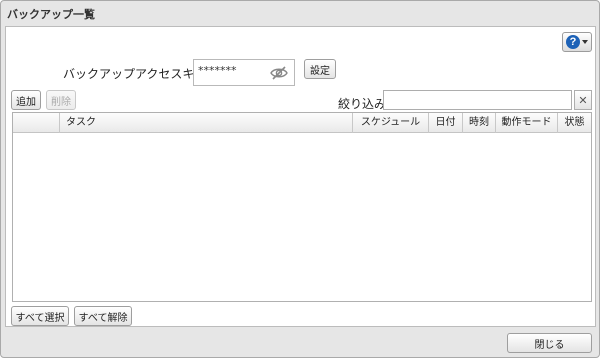  Describe the element at coordinates (526, 123) in the screenshot. I see `column-header-mode: 動作モード` at that location.